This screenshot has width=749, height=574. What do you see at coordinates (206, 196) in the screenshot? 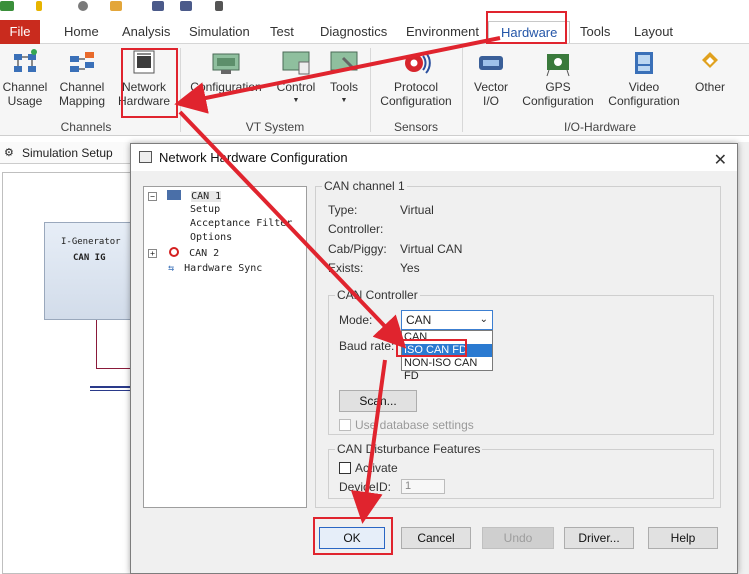
I see `tree-label-can1: CAN 1` at bounding box center [206, 196].